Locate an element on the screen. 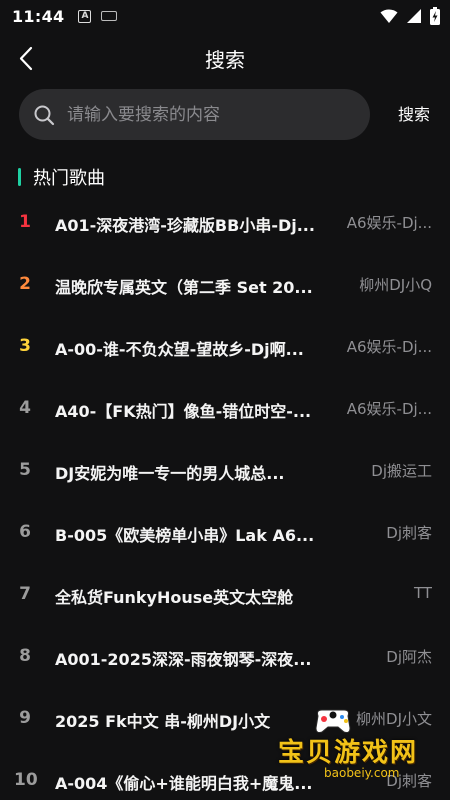  watermark-text: 宝贝游戏网 is located at coordinates (348, 753).